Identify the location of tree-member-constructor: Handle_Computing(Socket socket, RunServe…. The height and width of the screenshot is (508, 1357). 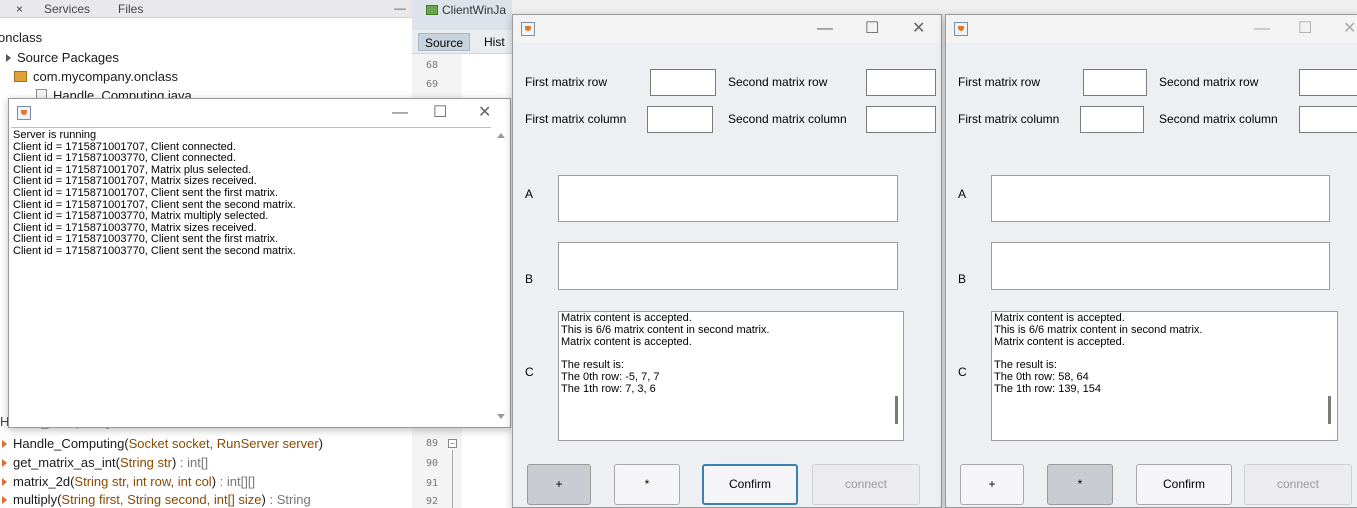
(161, 444).